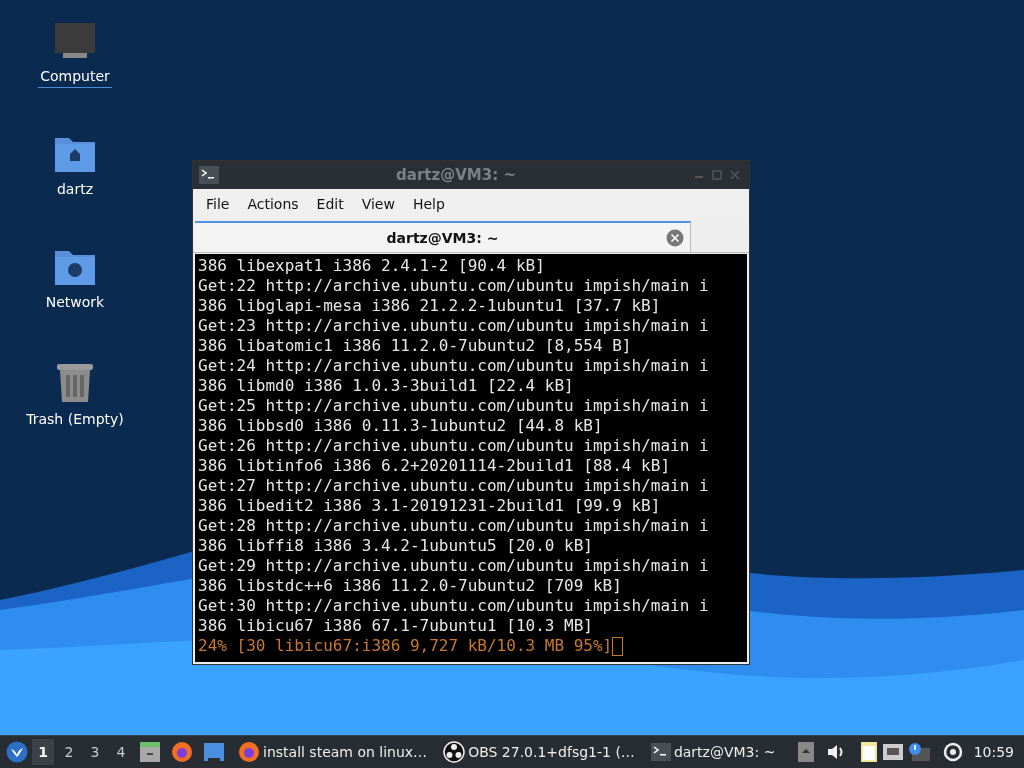 Image resolution: width=1024 pixels, height=768 pixels. Describe the element at coordinates (456, 175) in the screenshot. I see `window-title: dartz@VM3: ~` at that location.